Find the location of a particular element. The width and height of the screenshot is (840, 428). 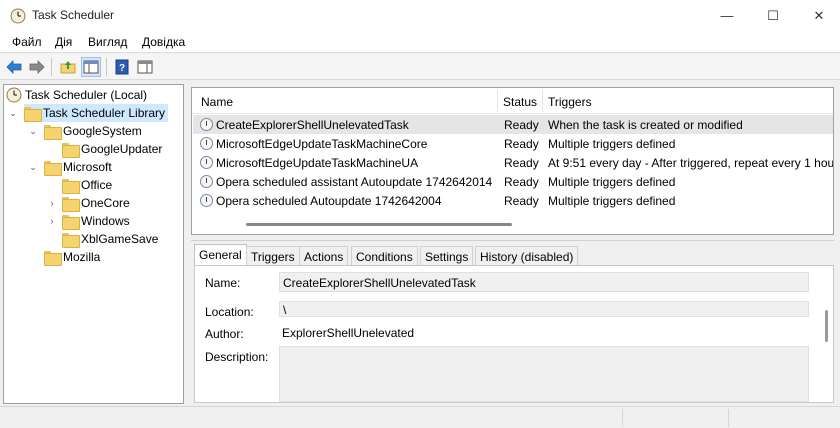

forward-icon is located at coordinates (37, 67).